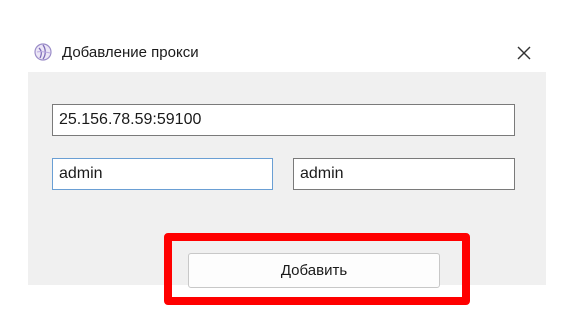  I want to click on password-input, so click(404, 174).